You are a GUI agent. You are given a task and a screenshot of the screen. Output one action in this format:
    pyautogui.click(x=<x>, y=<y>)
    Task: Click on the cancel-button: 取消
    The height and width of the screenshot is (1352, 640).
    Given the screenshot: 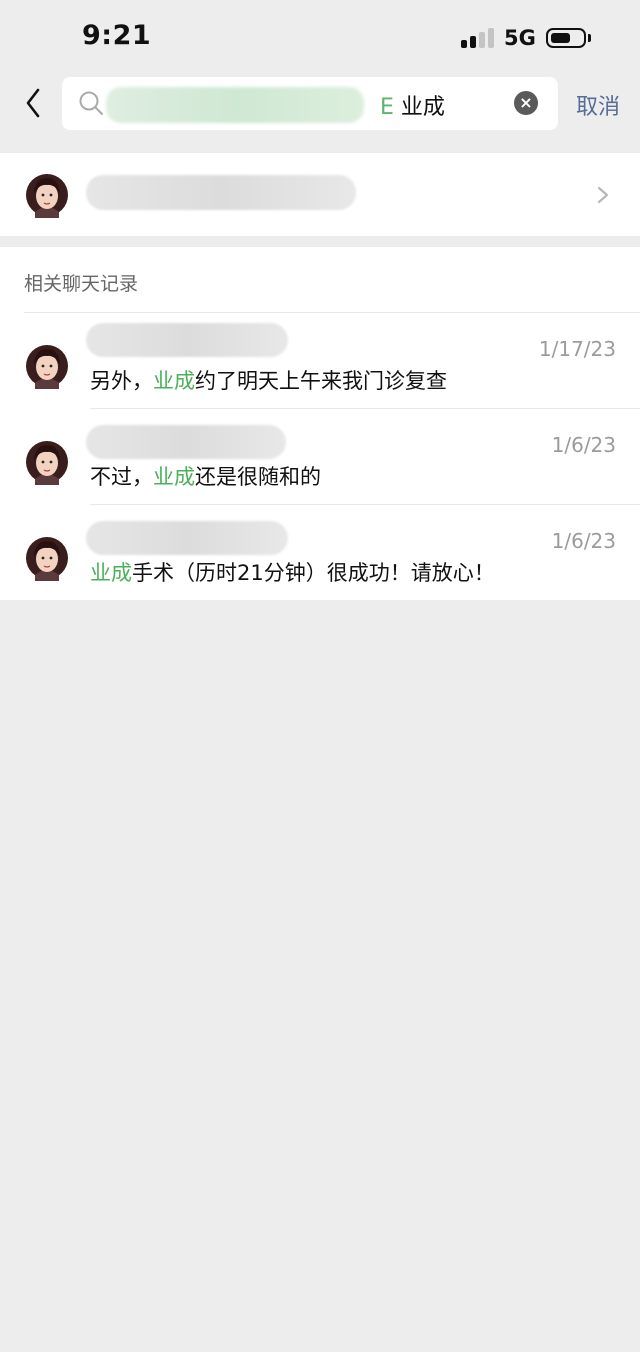 What is the action you would take?
    pyautogui.click(x=598, y=105)
    